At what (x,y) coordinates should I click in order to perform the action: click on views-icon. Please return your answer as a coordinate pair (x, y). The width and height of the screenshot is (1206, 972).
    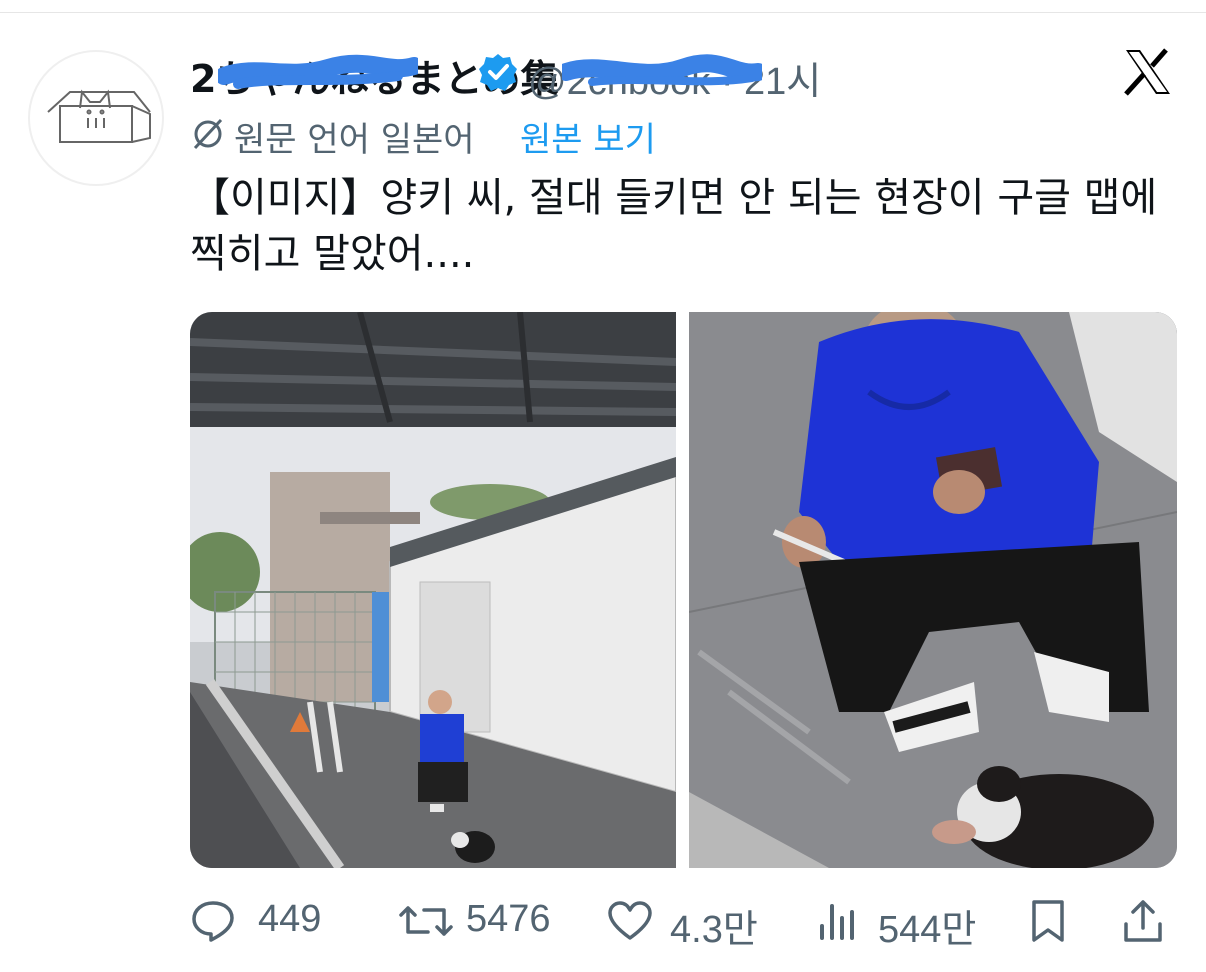
    Looking at the image, I should click on (837, 922).